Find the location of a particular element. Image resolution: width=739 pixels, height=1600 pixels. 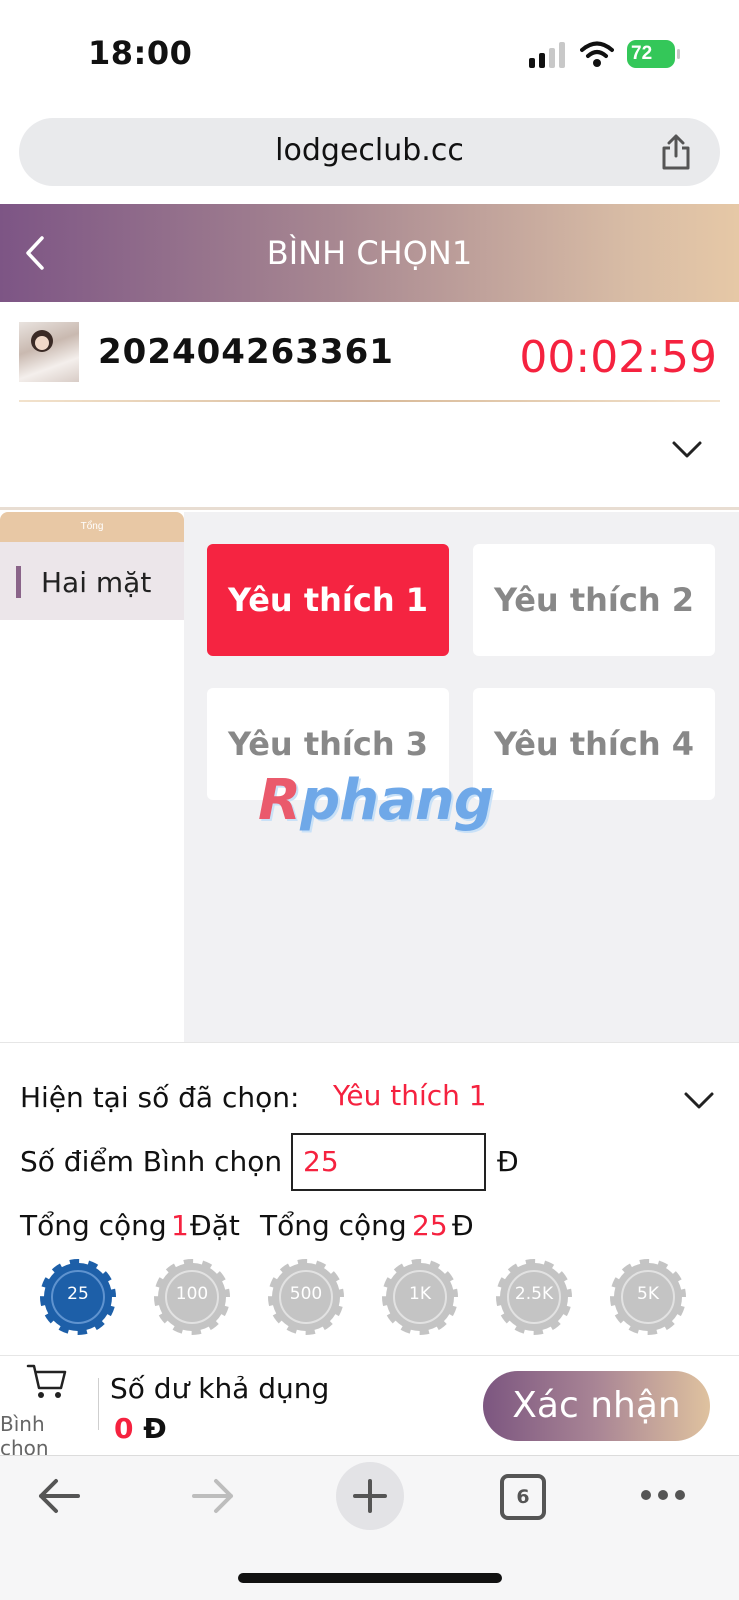

total-prefix: Tổng cộng is located at coordinates (93, 1225).